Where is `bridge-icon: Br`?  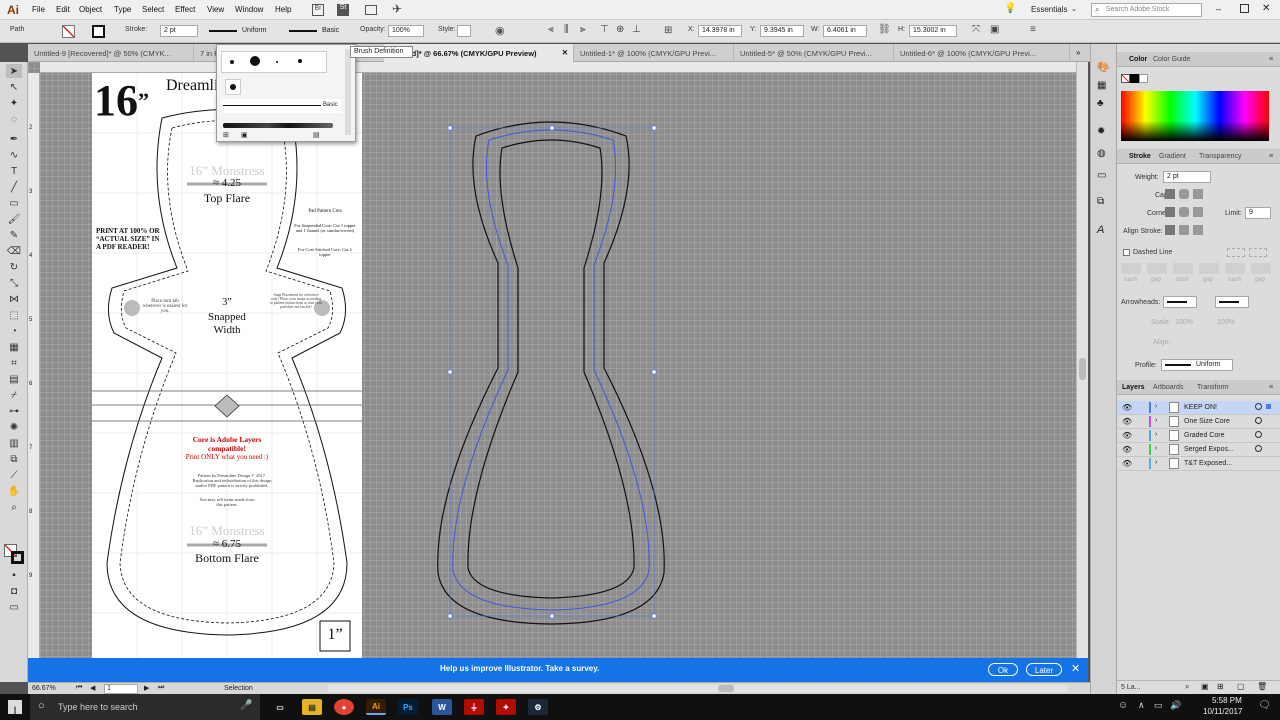 bridge-icon: Br is located at coordinates (318, 10).